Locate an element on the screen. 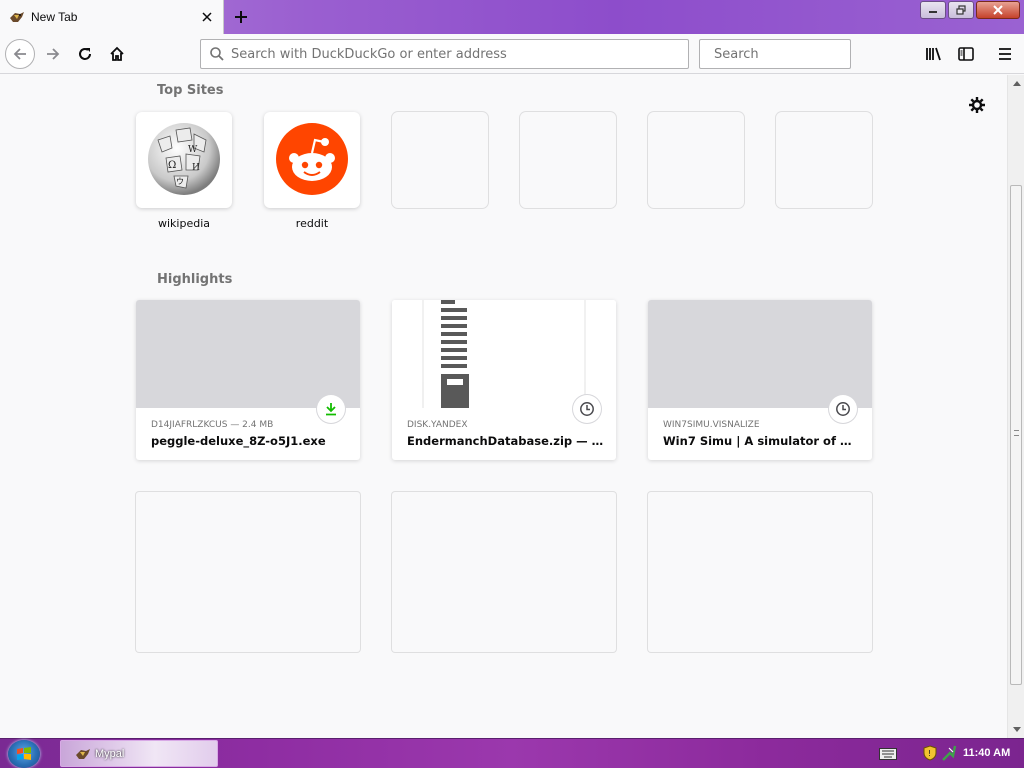 The image size is (1024, 768). library-button is located at coordinates (934, 54).